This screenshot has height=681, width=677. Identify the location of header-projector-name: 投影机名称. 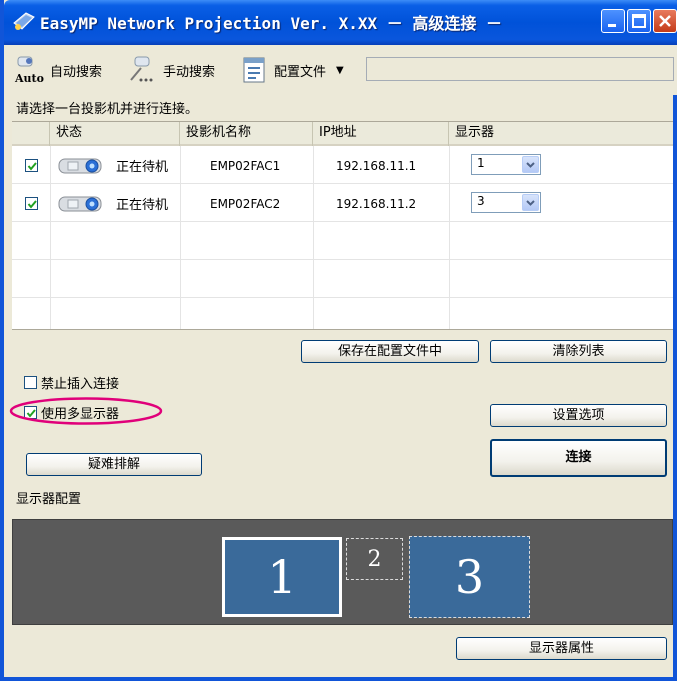
(246, 134).